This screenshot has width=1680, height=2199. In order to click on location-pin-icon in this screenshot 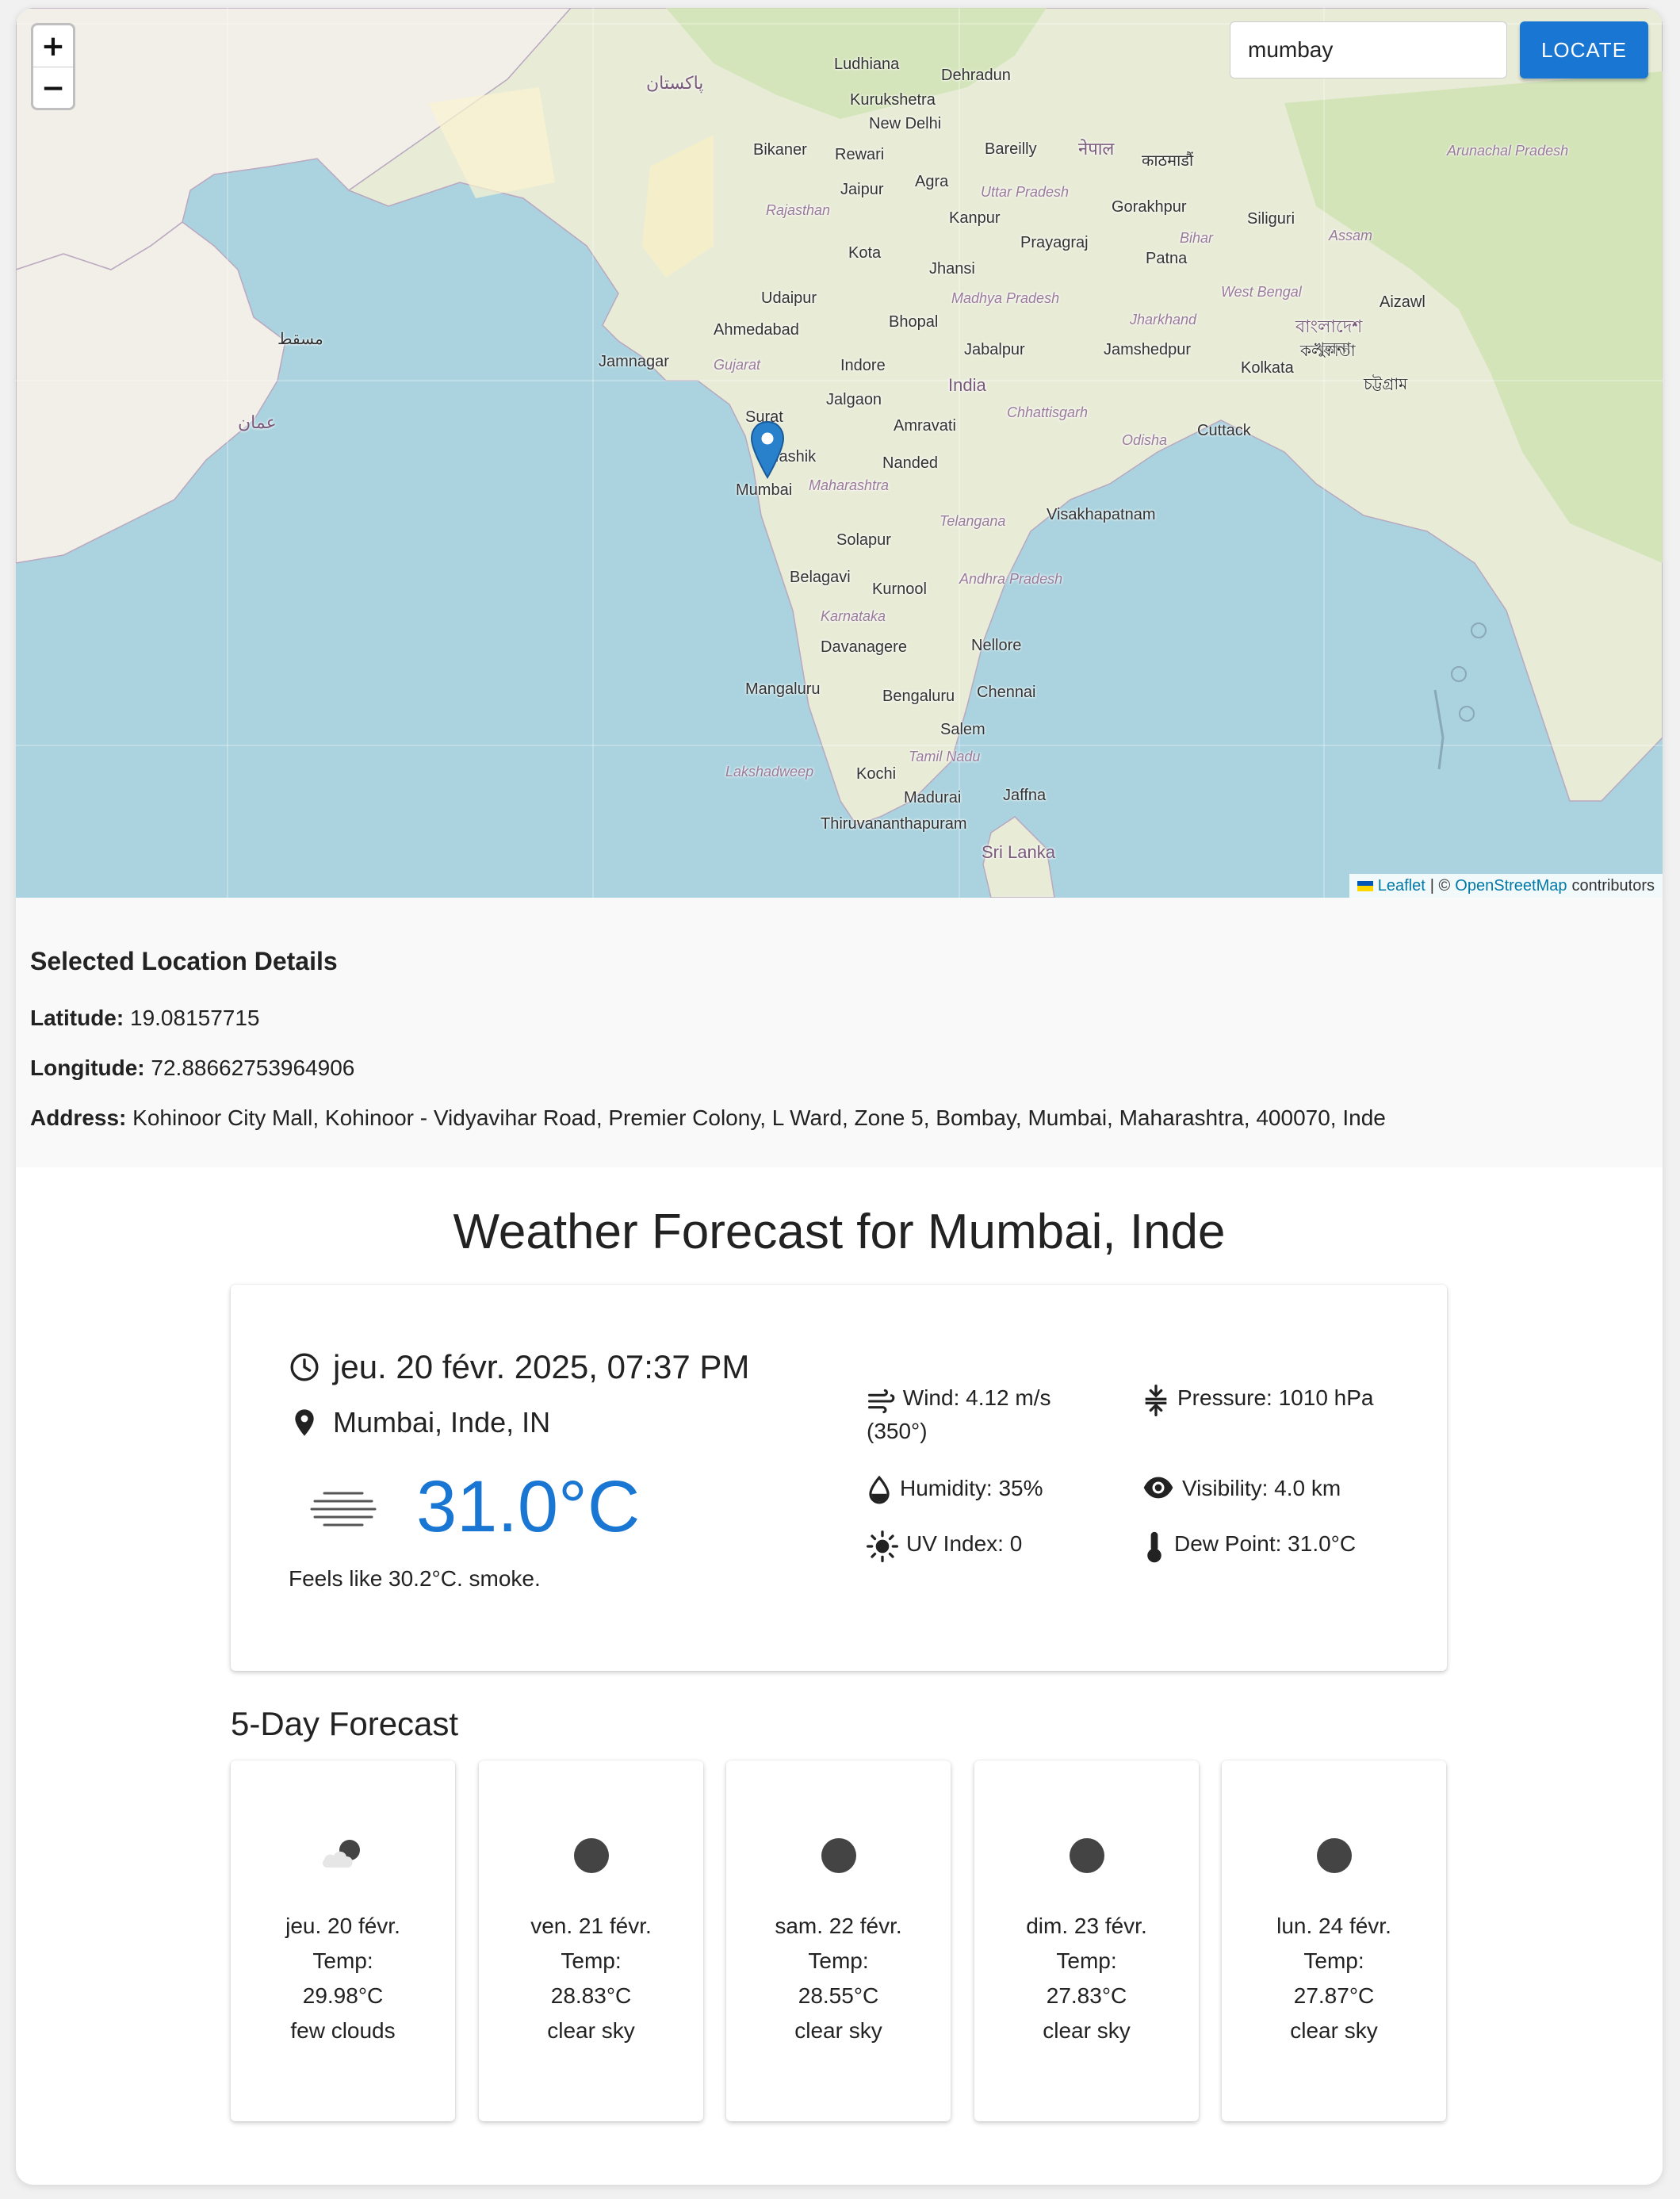, I will do `click(304, 1422)`.